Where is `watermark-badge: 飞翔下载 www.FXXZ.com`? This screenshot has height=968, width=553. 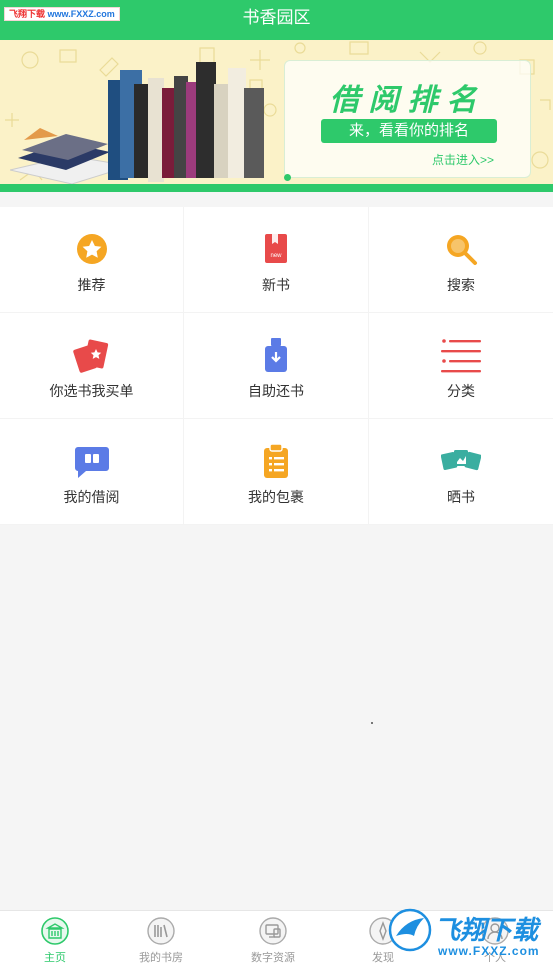
watermark-badge: 飞翔下载 www.FXXZ.com is located at coordinates (62, 14).